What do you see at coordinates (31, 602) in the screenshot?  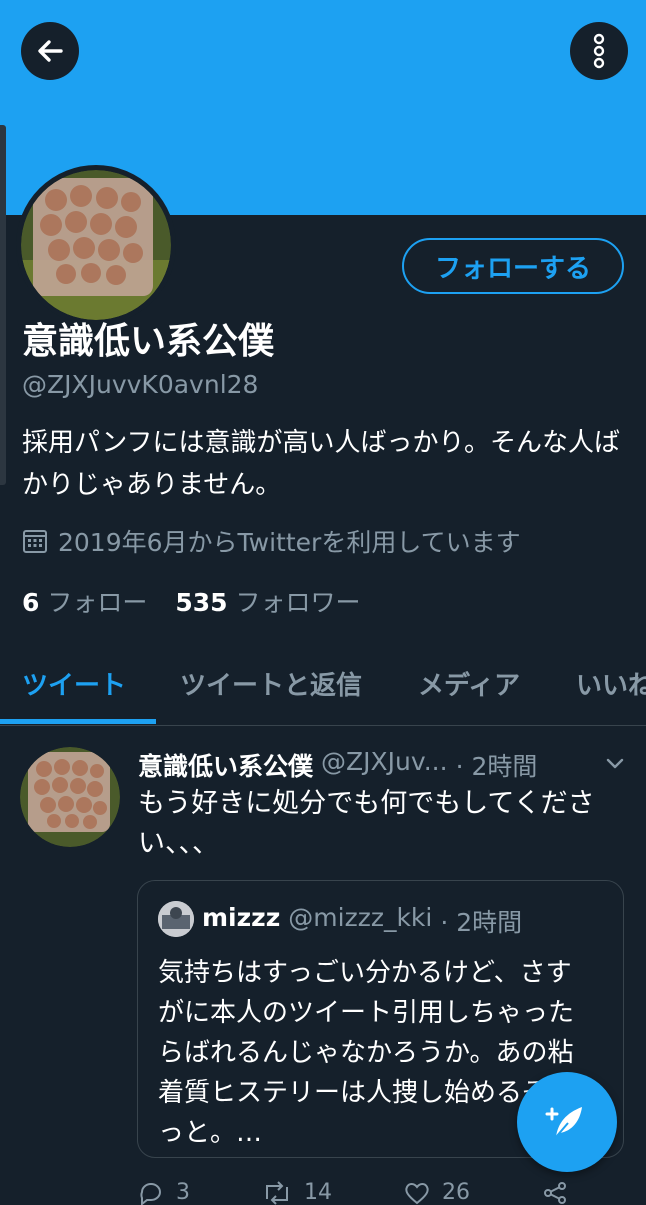 I see `following-count: 6` at bounding box center [31, 602].